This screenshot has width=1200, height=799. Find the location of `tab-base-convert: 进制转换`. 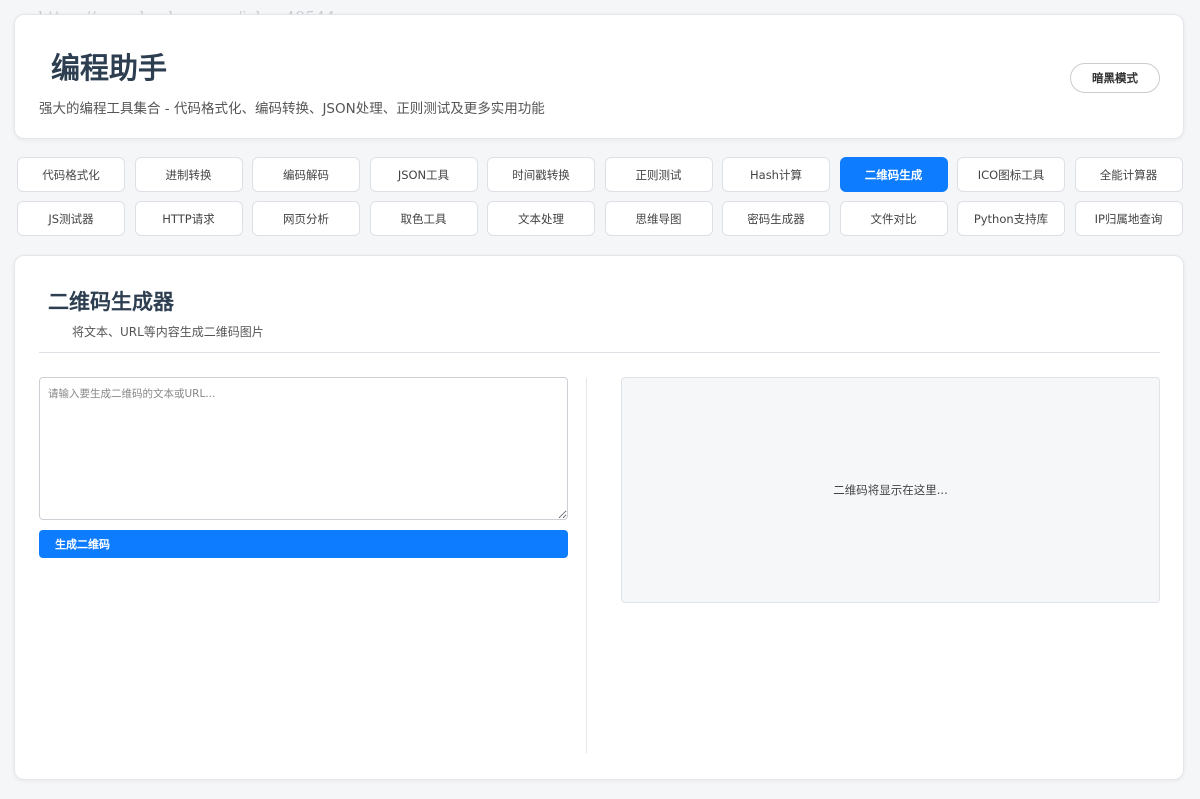

tab-base-convert: 进制转换 is located at coordinates (188, 174).